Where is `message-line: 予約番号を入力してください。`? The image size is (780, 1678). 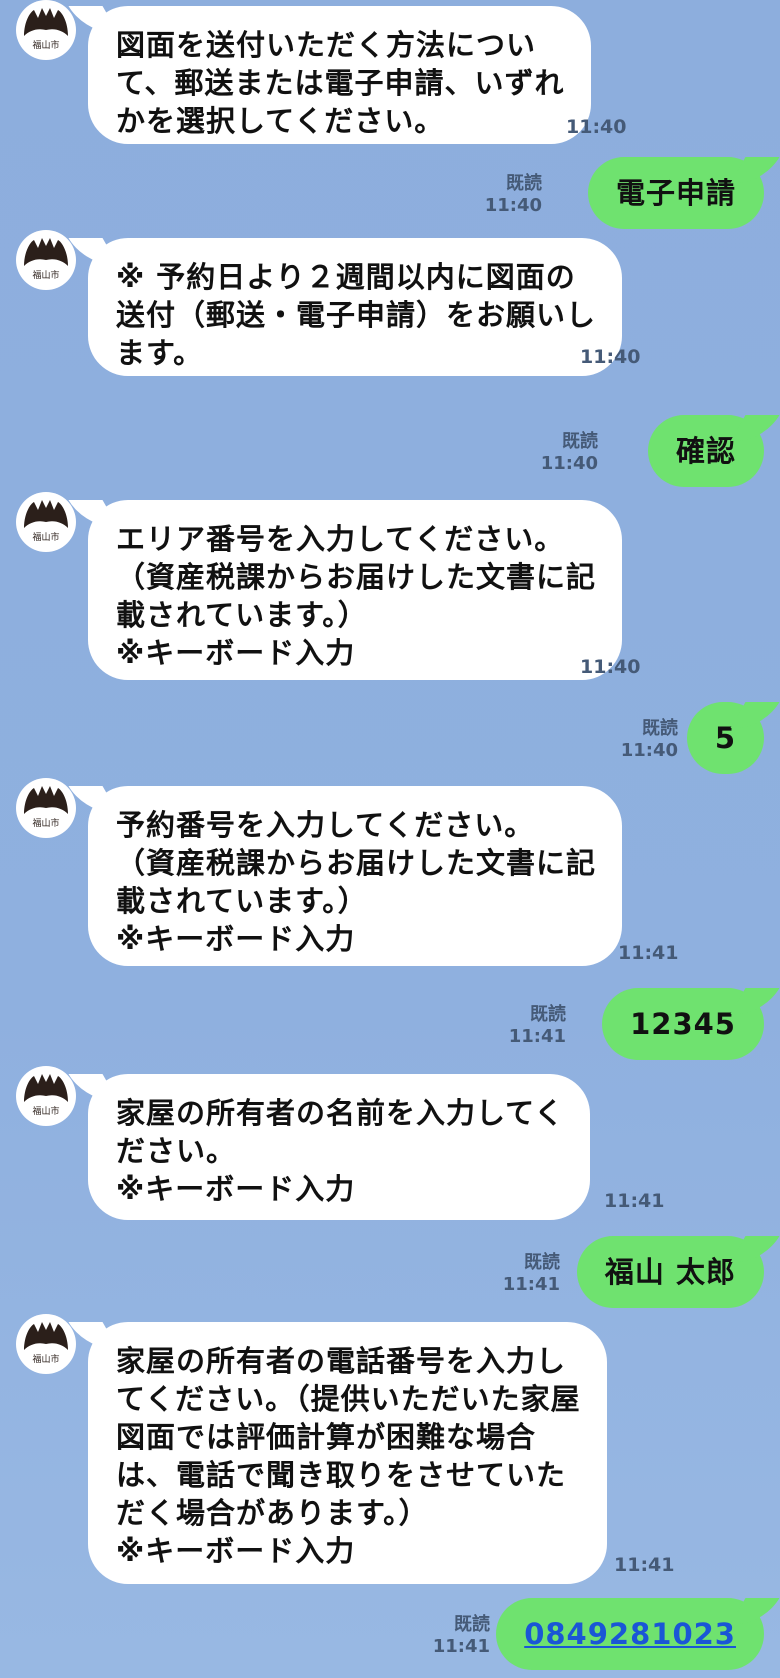
message-line: 予約番号を入力してください。 is located at coordinates (325, 825).